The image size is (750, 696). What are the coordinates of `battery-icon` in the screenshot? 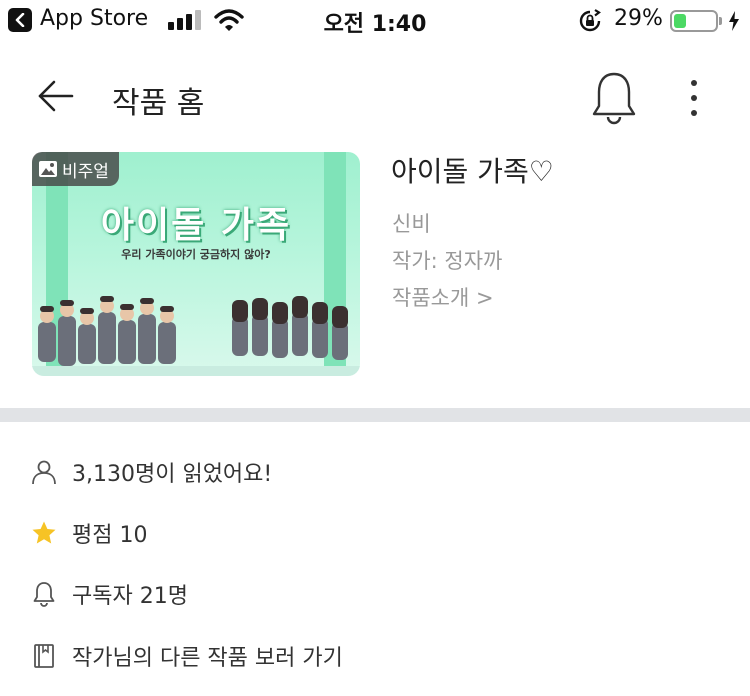 It's located at (694, 21).